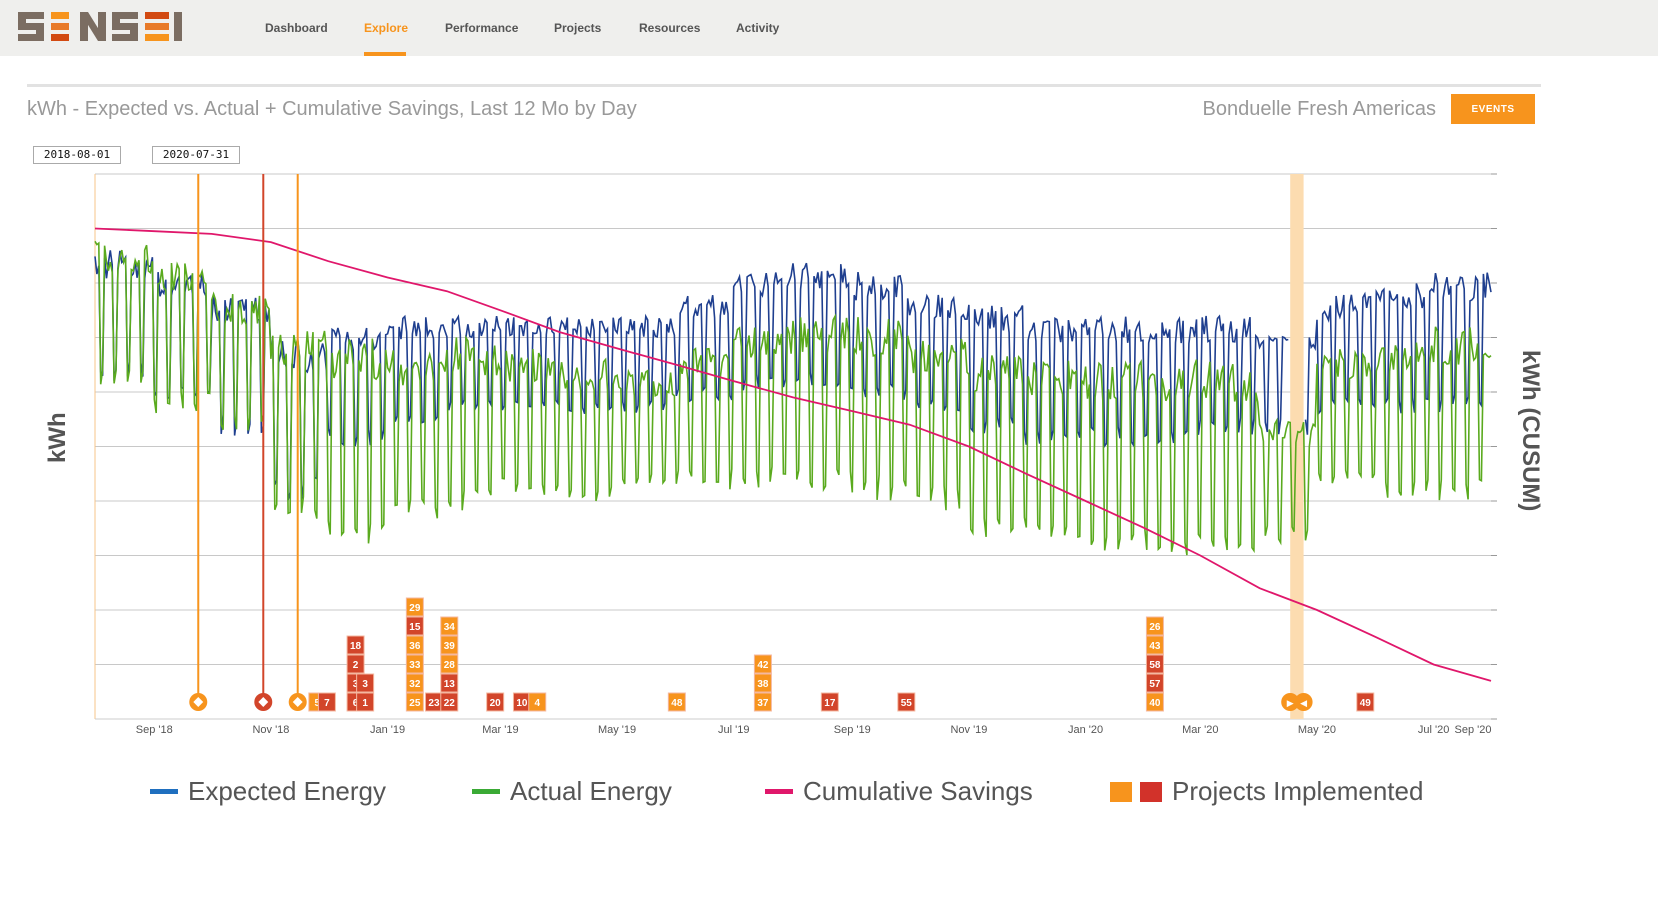 This screenshot has width=1658, height=901. Describe the element at coordinates (591, 791) in the screenshot. I see `legend-label: Actual Energy` at that location.